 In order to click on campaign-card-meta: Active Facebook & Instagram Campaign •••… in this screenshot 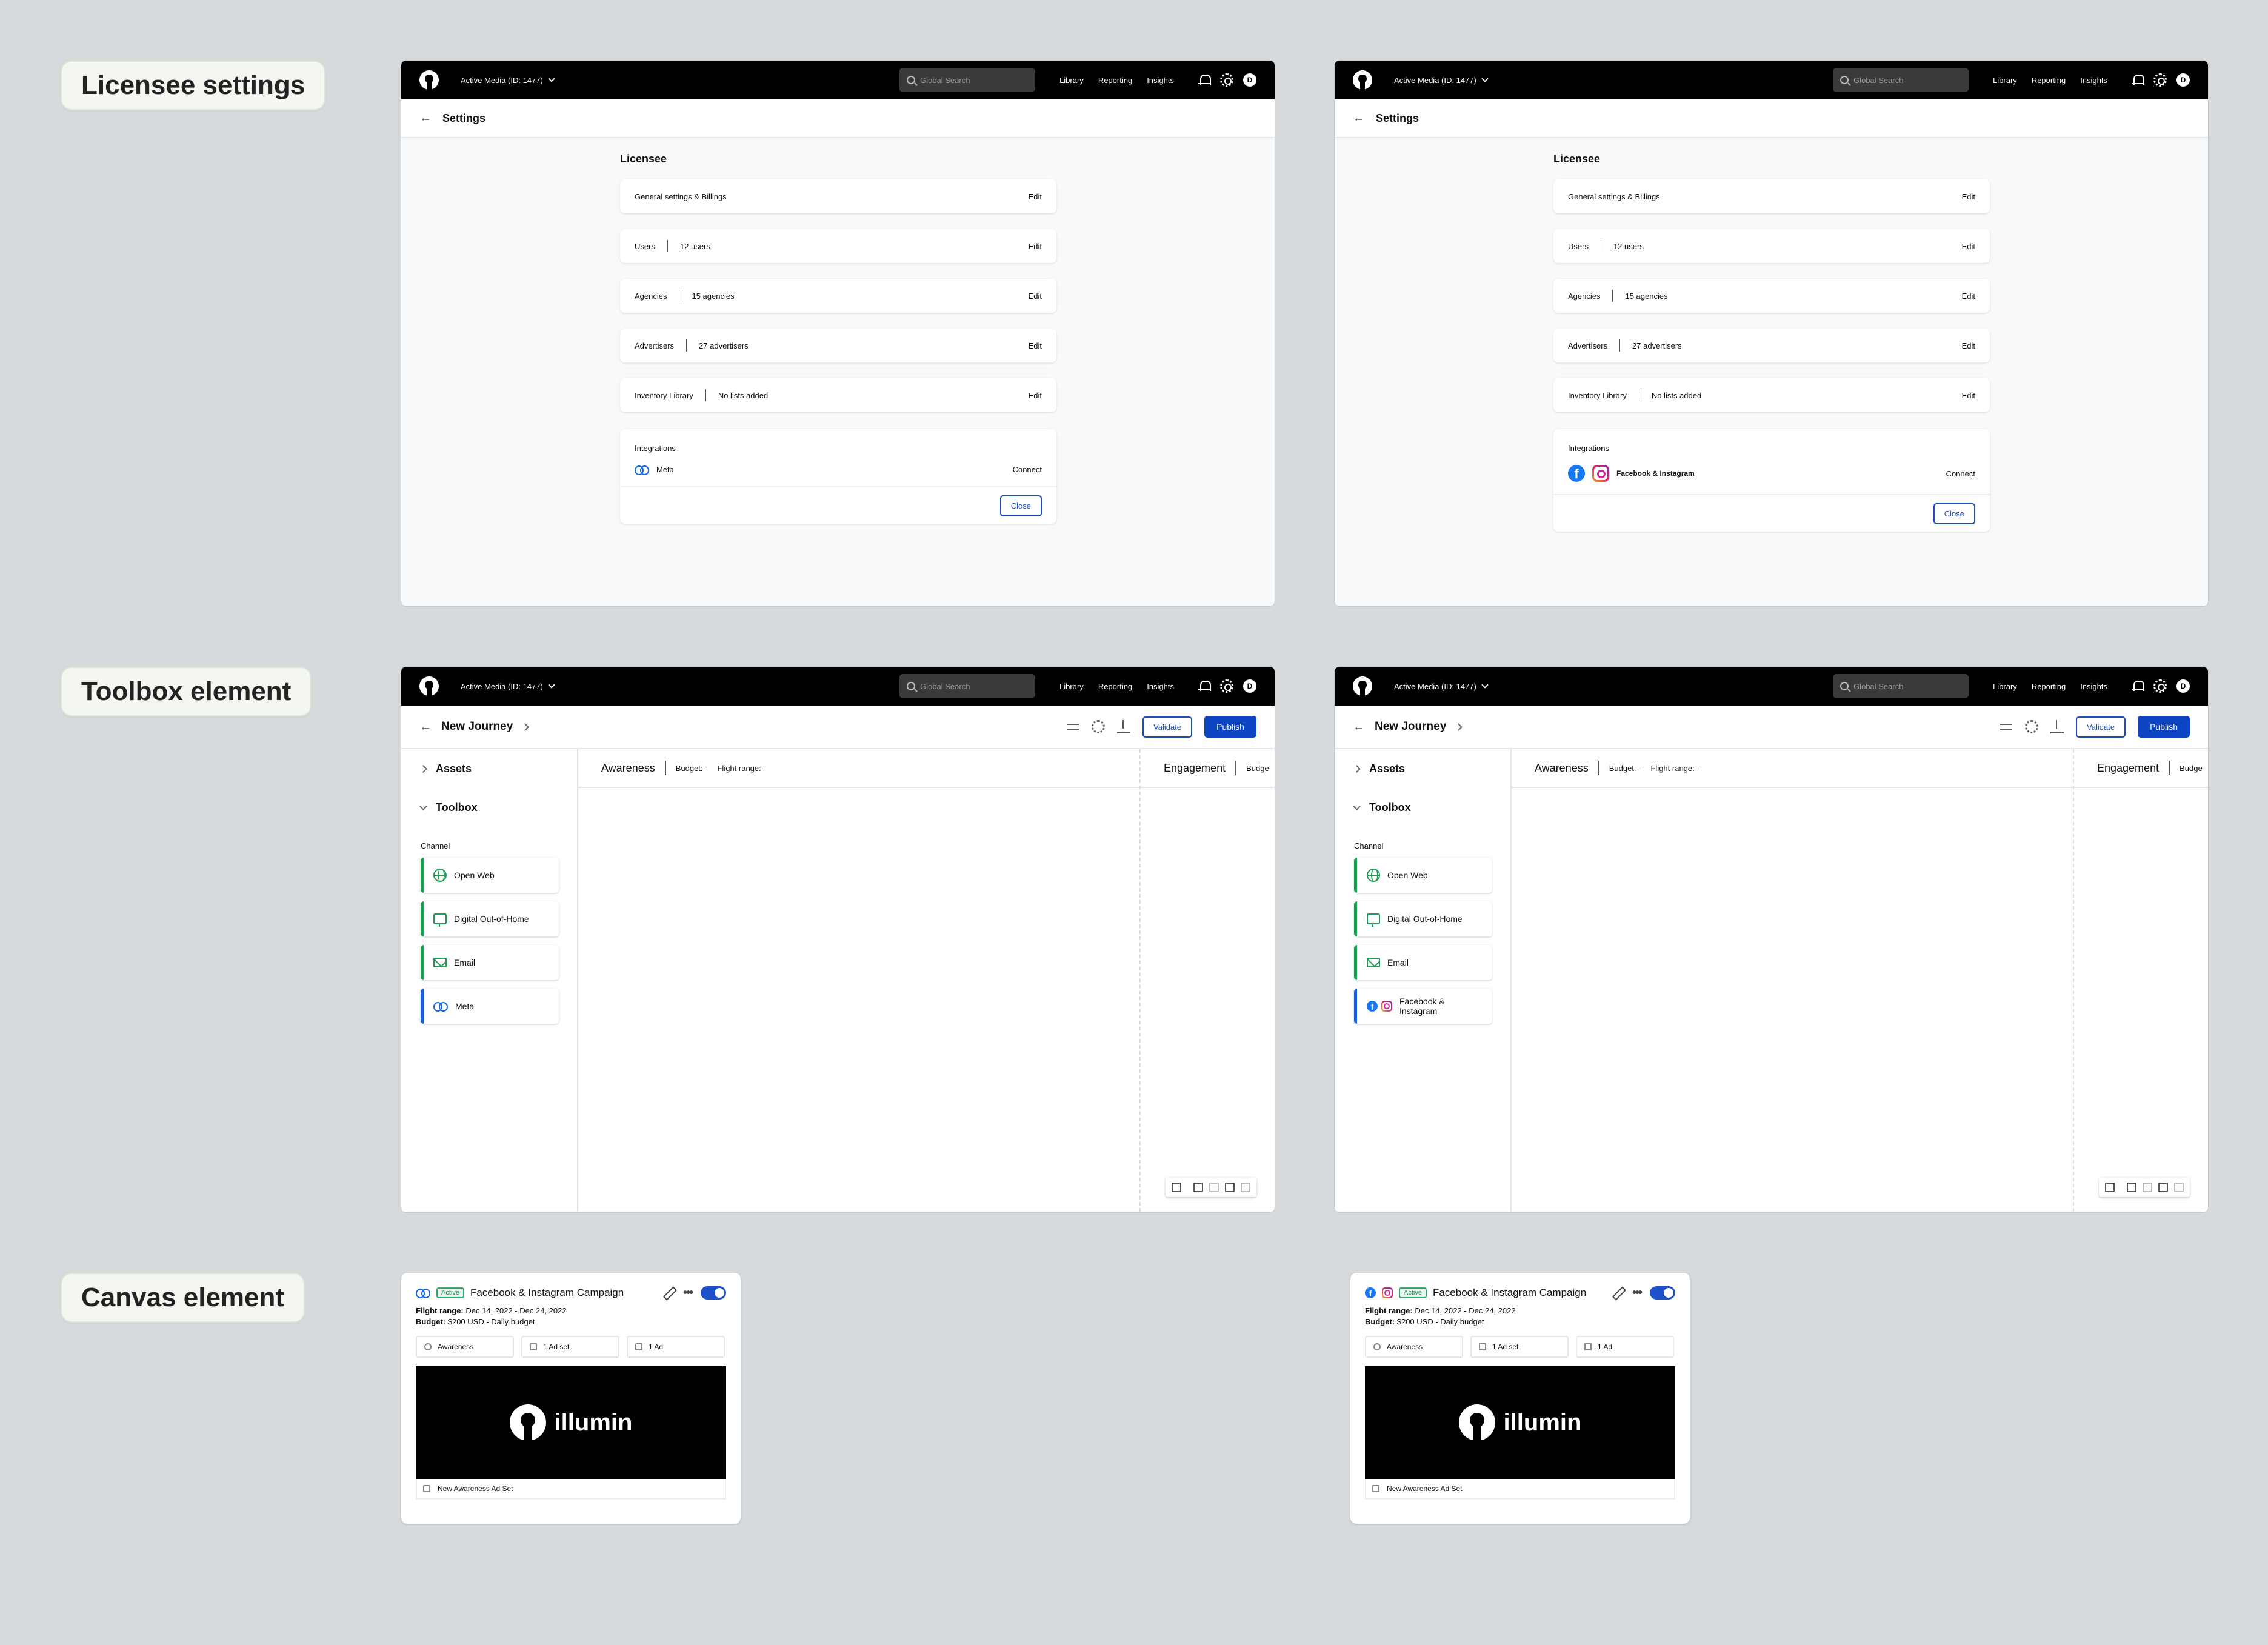, I will do `click(571, 1398)`.